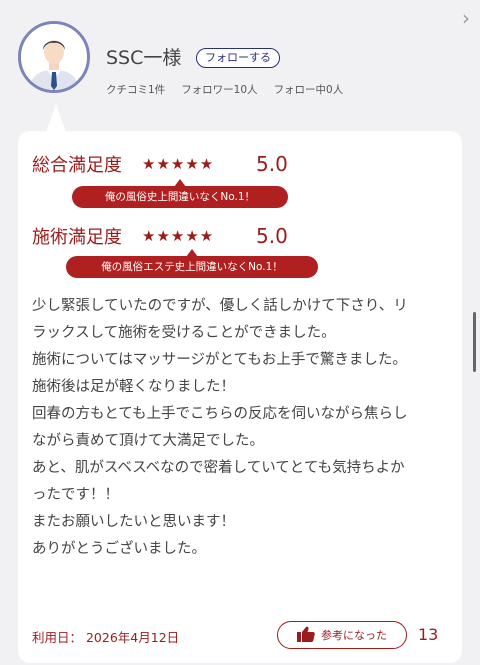  Describe the element at coordinates (309, 89) in the screenshot. I see `following-count: フォロー中0人` at that location.